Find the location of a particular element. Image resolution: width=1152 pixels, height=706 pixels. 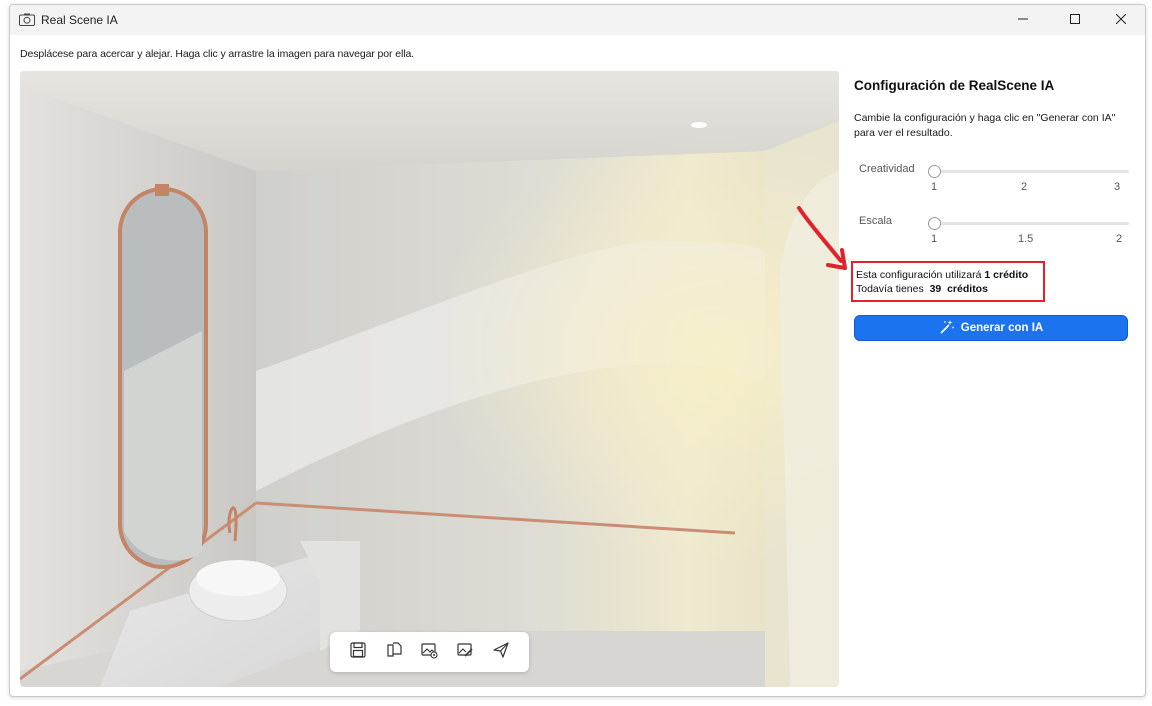

minimize-button is located at coordinates (1023, 20).